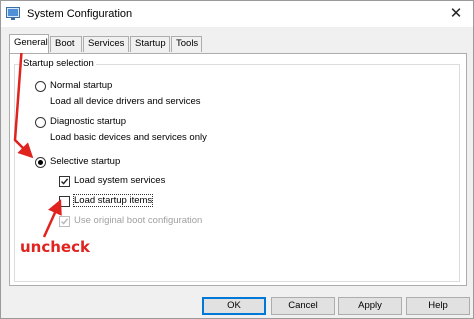 Image resolution: width=474 pixels, height=319 pixels. What do you see at coordinates (40, 122) in the screenshot?
I see `diagnostic-startup-radio` at bounding box center [40, 122].